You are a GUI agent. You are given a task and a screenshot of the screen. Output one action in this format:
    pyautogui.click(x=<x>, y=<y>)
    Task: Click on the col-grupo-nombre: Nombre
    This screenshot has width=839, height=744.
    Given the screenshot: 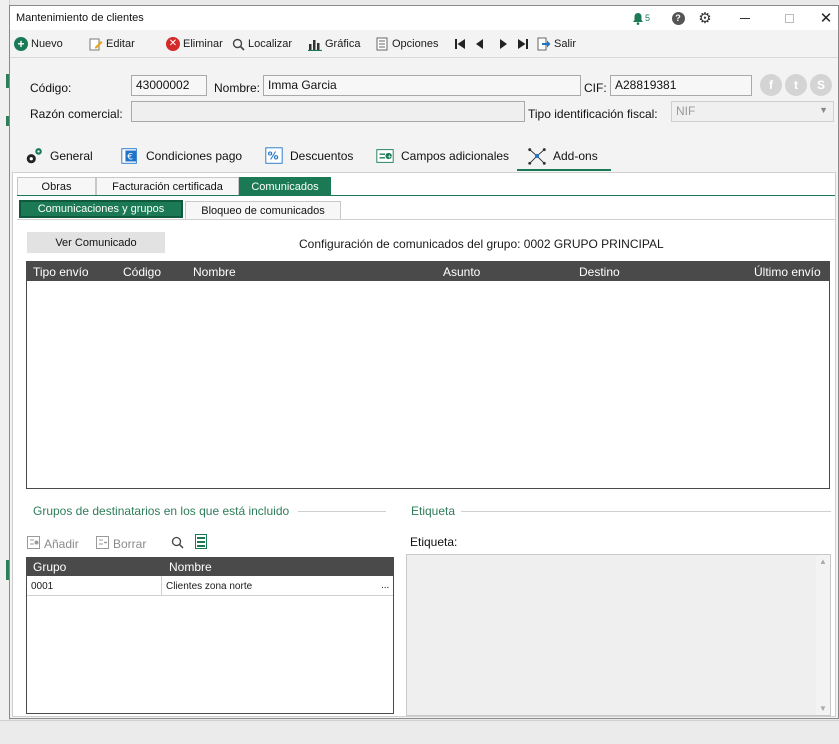 What is the action you would take?
    pyautogui.click(x=190, y=567)
    